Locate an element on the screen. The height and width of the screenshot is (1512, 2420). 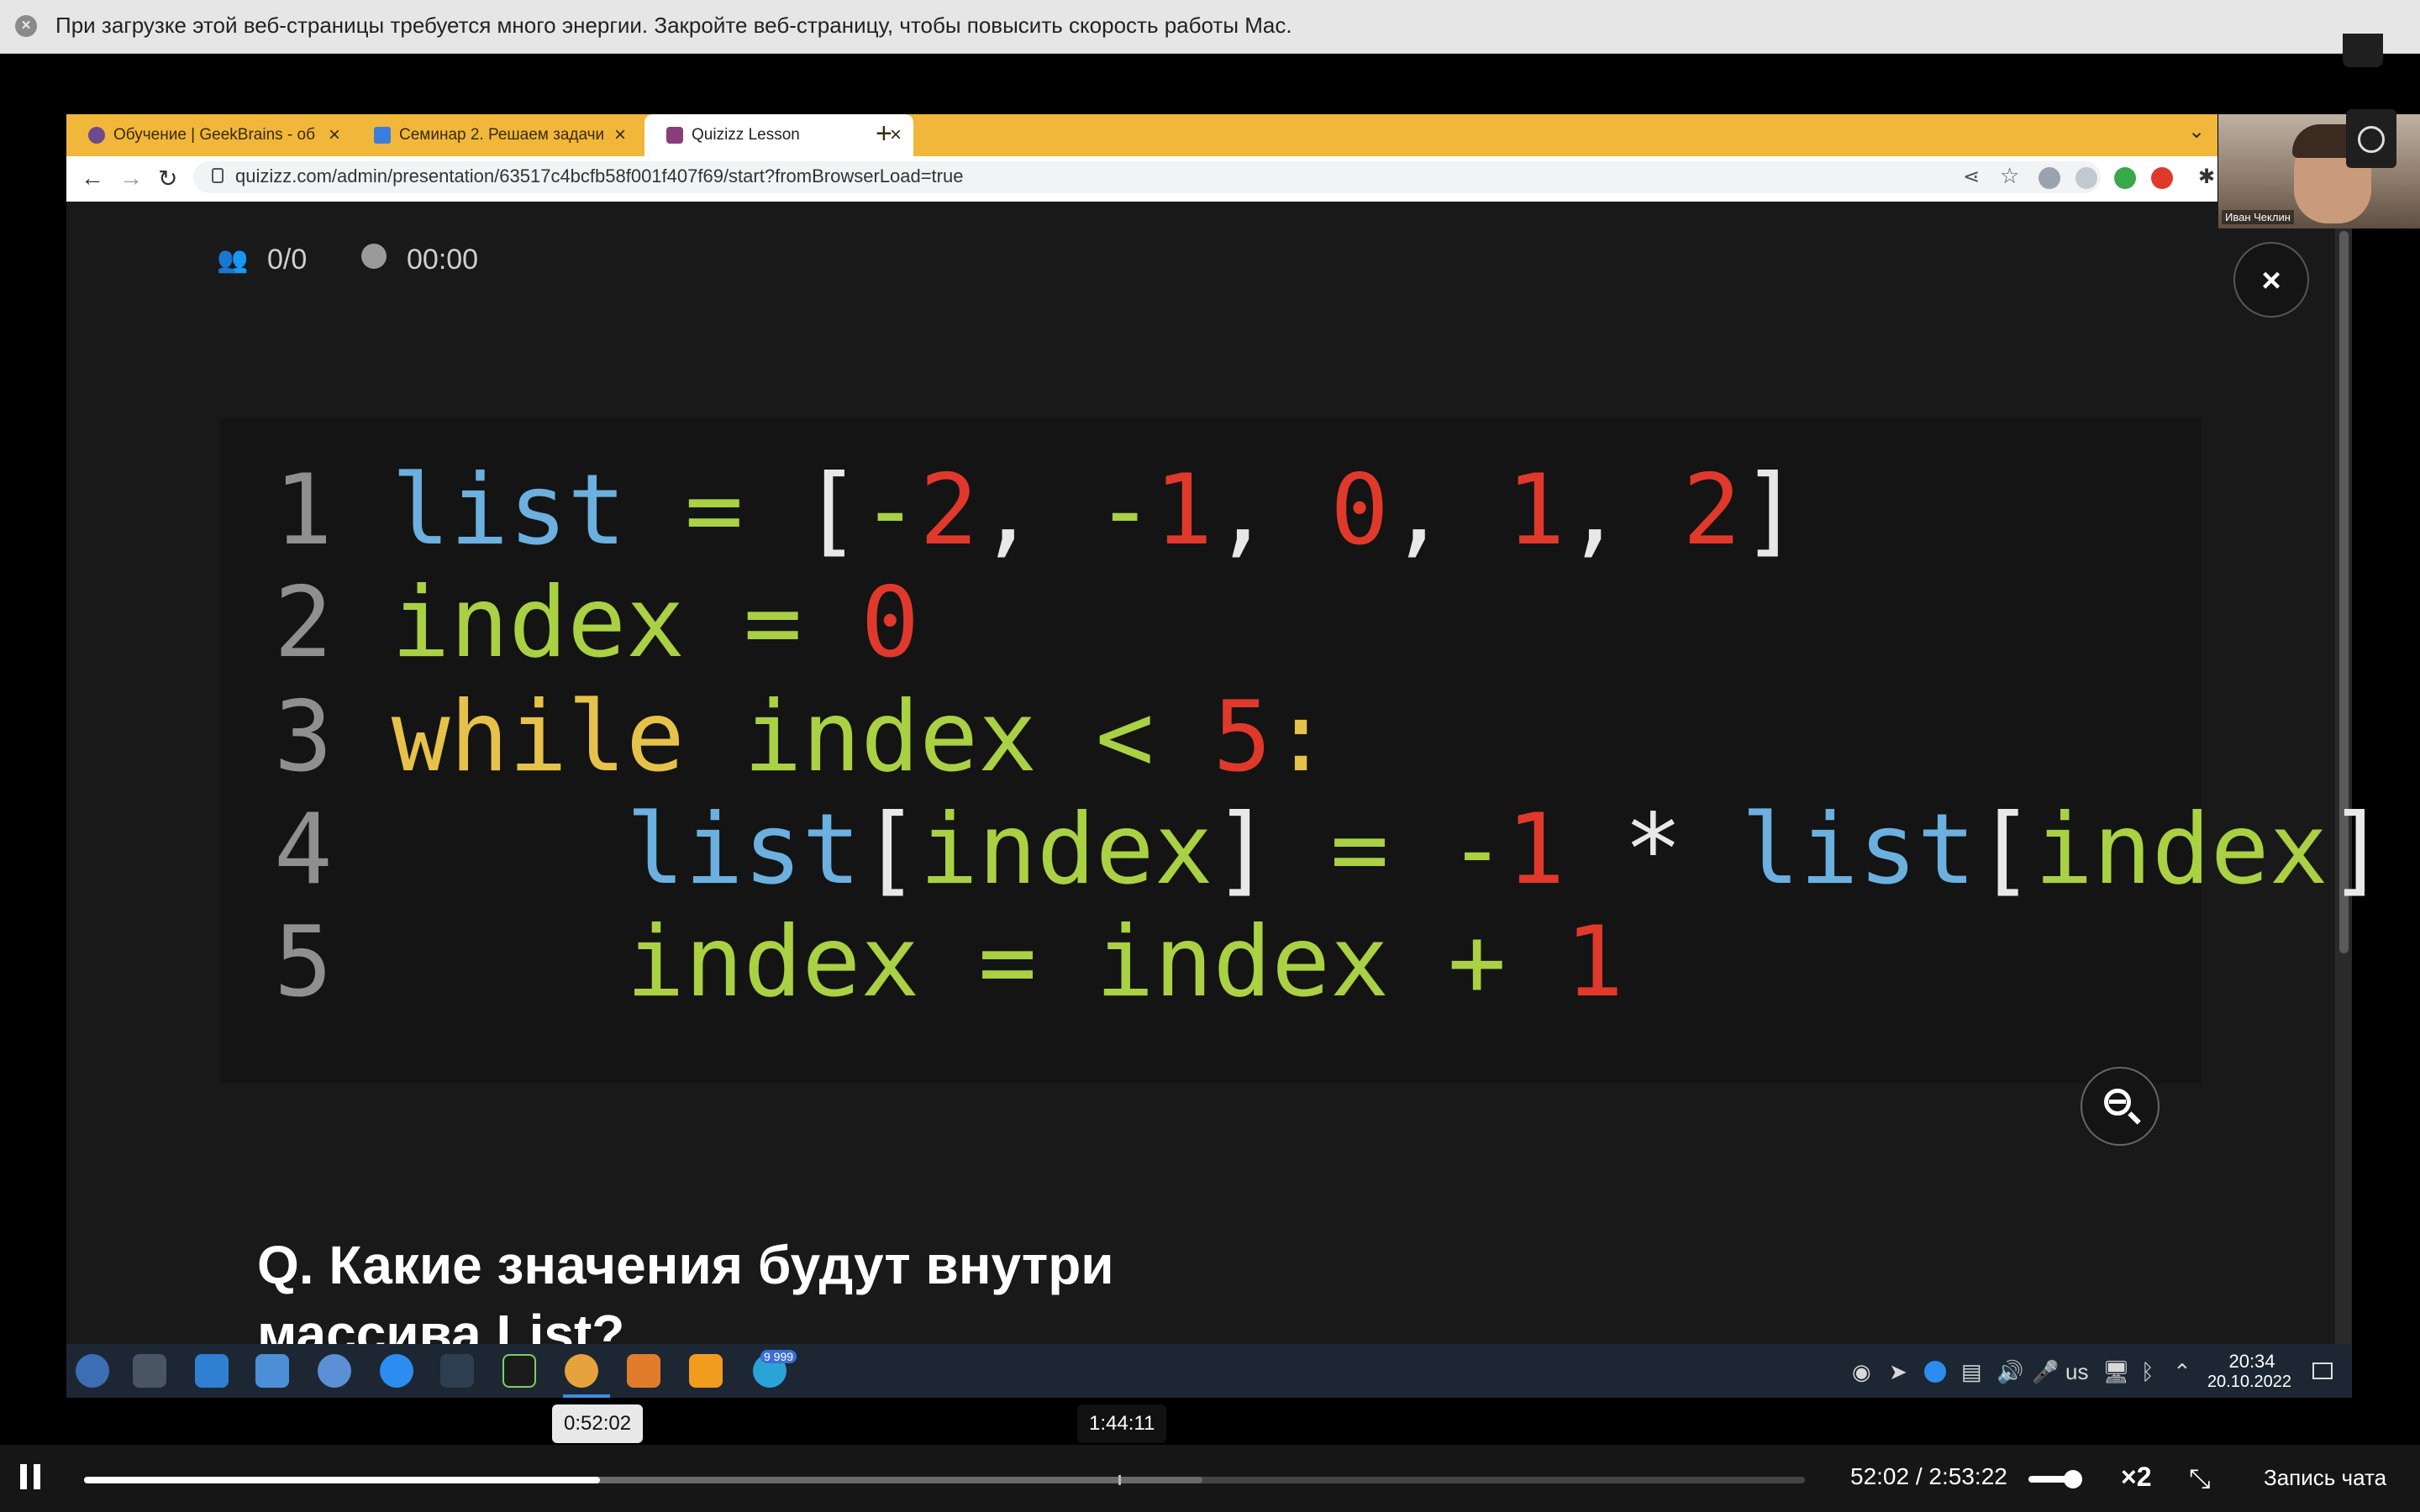
line-number: 4 is located at coordinates (303, 849).